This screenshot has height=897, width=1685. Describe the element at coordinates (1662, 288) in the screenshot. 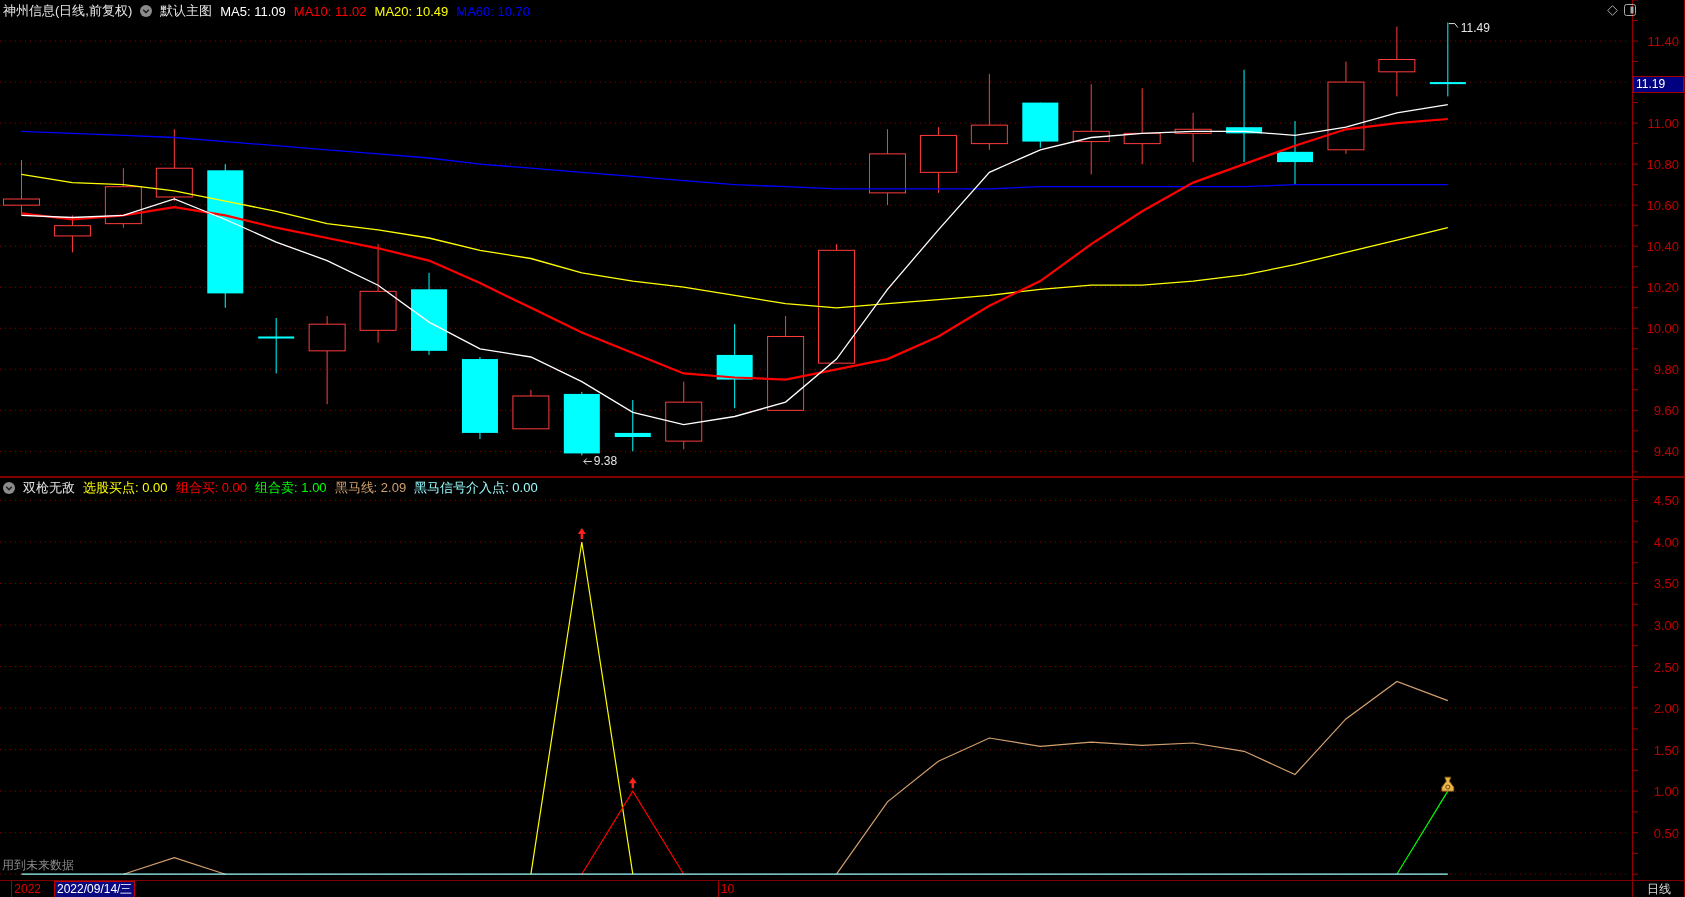

I see `axis-label: 10.20` at that location.